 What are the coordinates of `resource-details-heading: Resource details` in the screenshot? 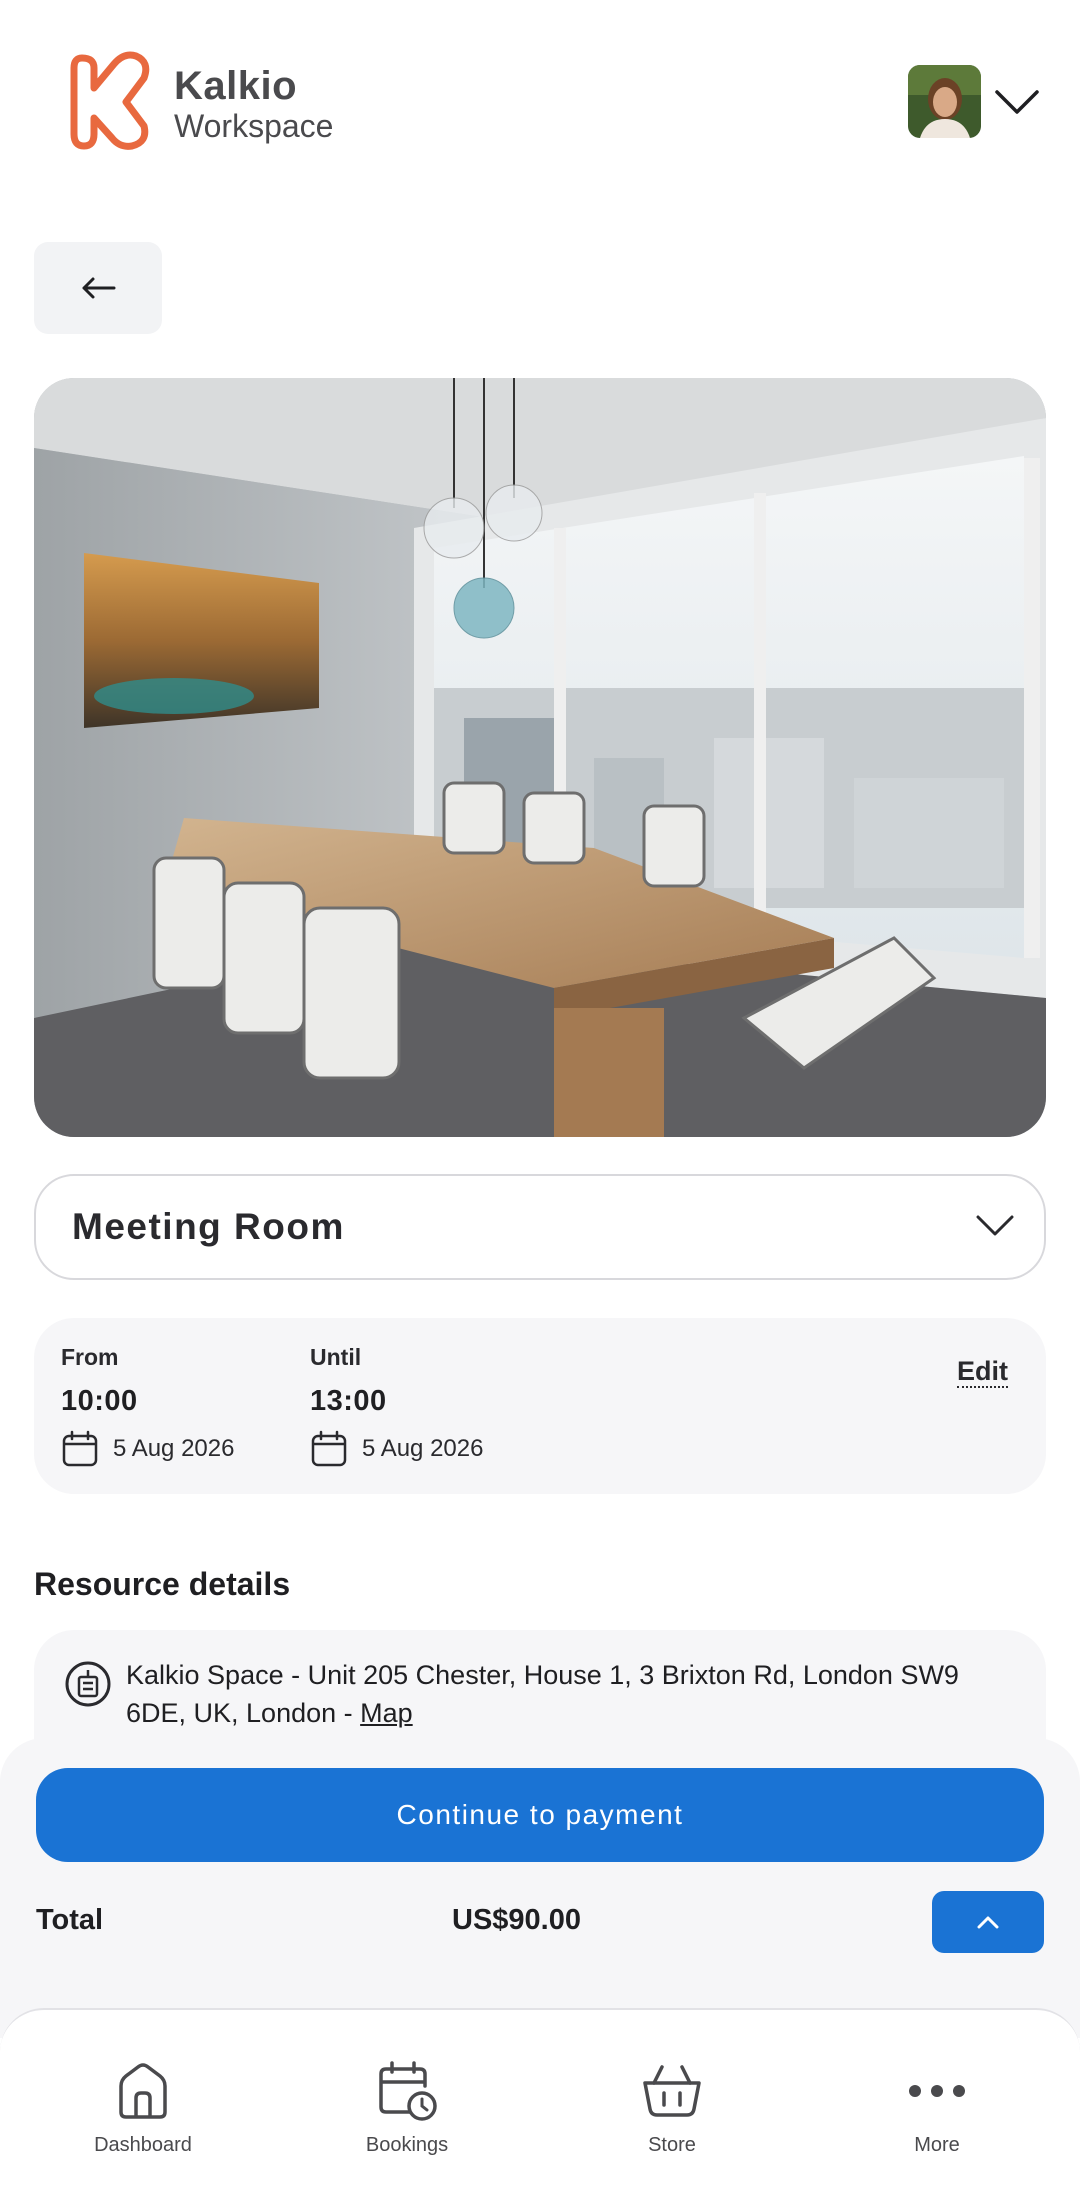 It's located at (162, 1584).